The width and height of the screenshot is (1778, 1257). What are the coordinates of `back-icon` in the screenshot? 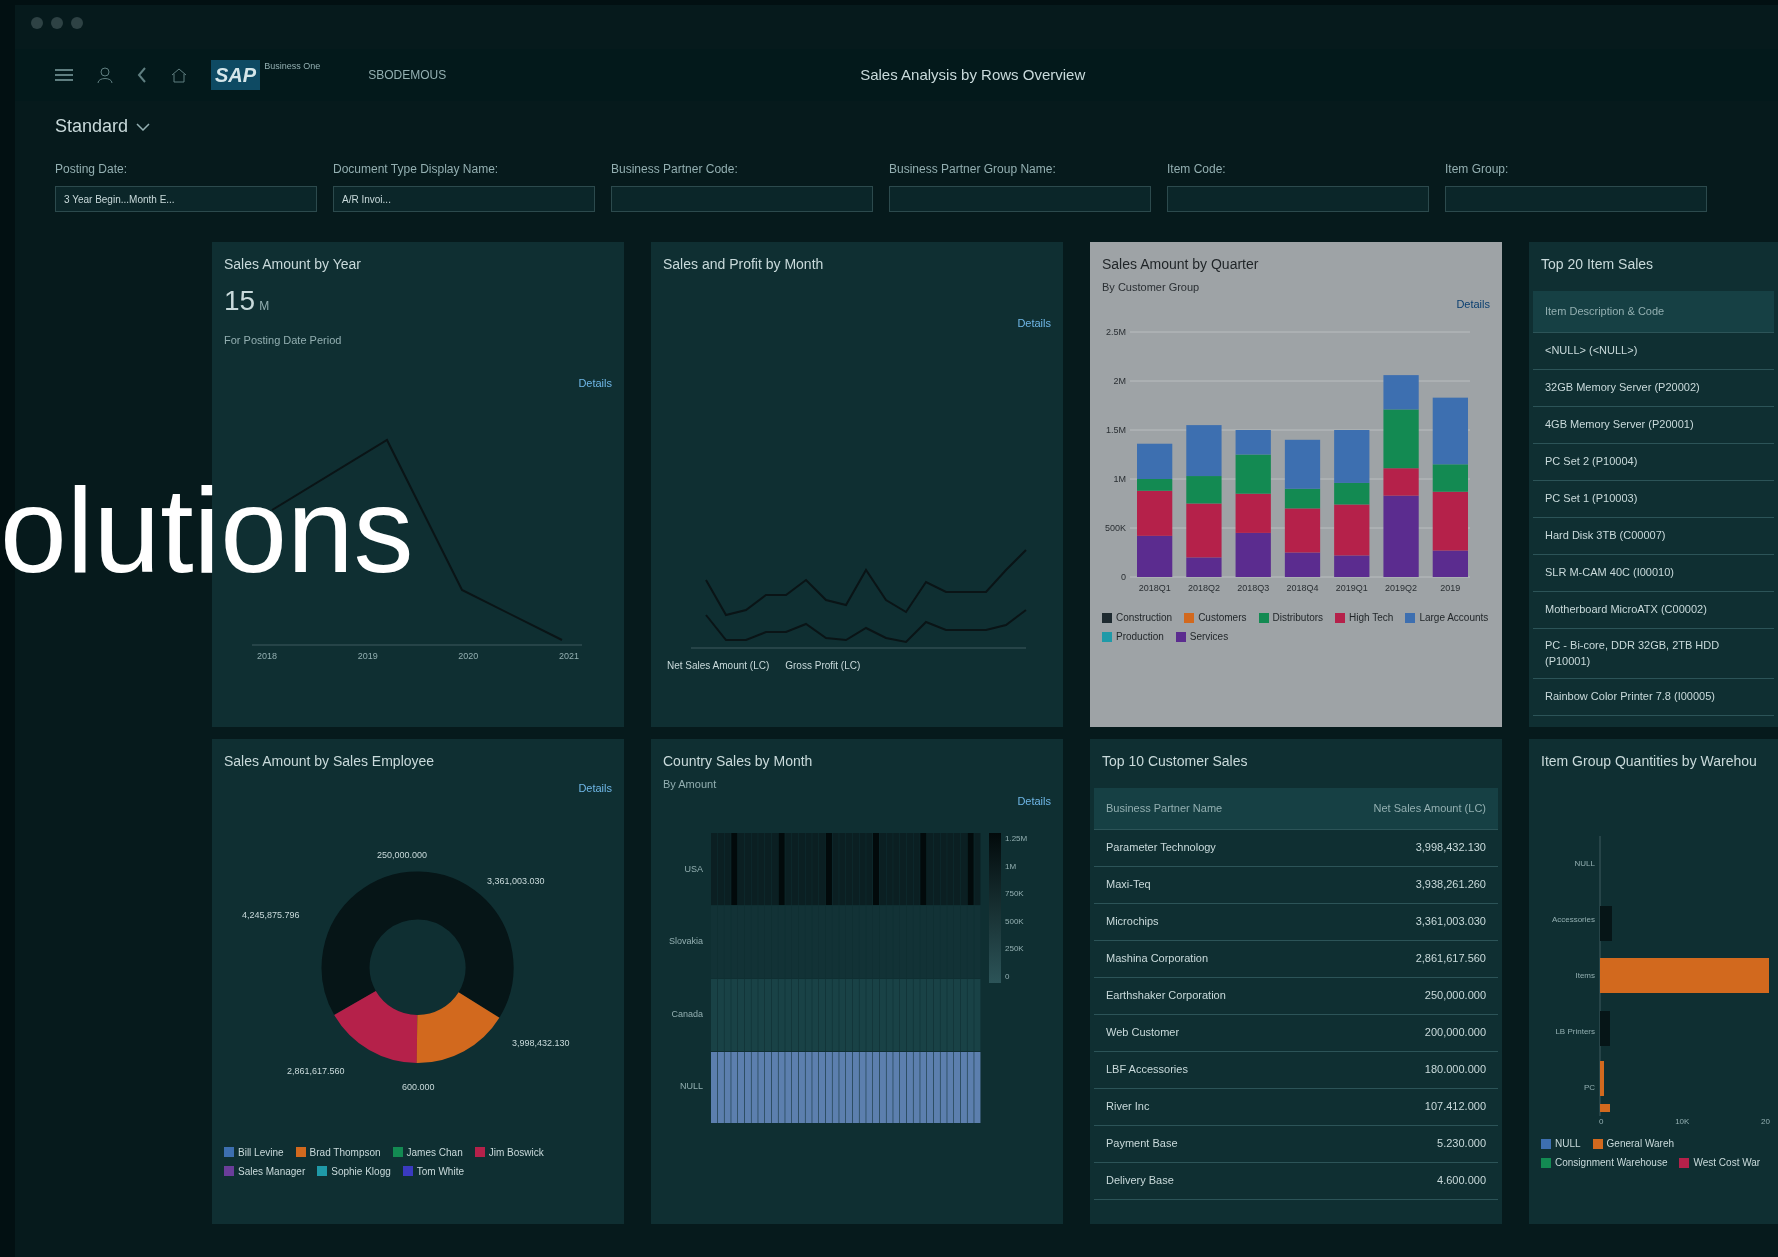 It's located at (142, 75).